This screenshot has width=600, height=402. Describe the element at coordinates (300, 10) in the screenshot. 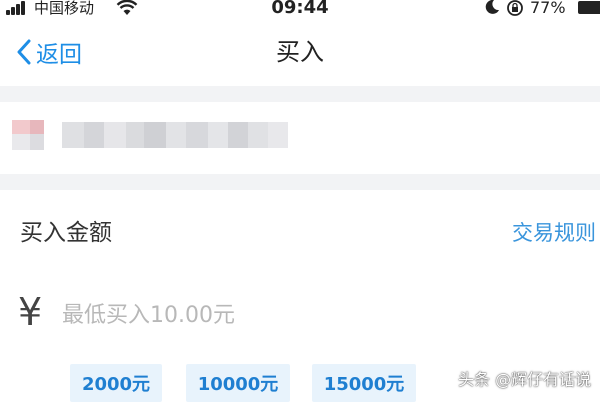

I see `status-bar: 中国移动 09:44 77%` at that location.